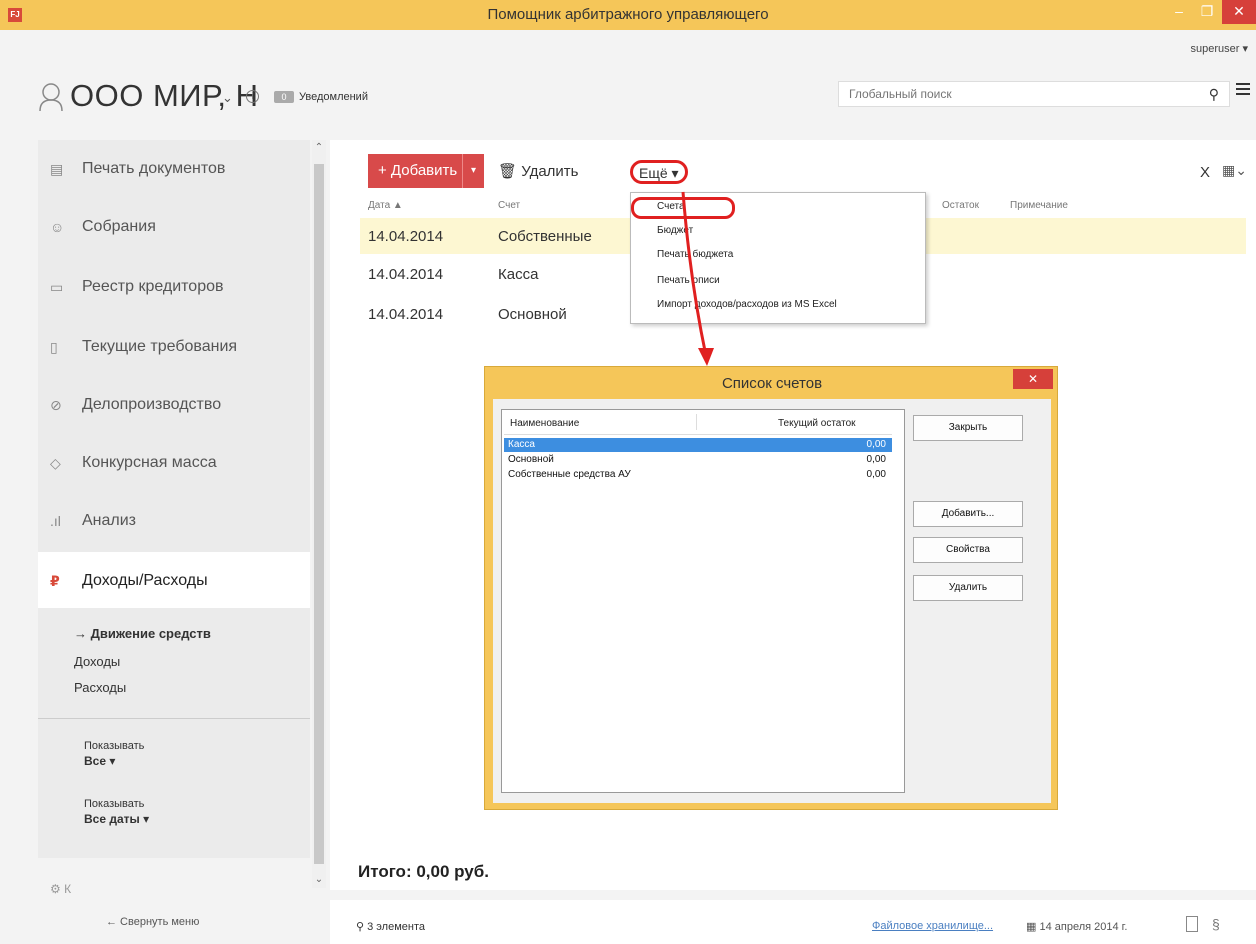 Image resolution: width=1256 pixels, height=944 pixels. I want to click on header: ООО МИР, Н ⌄ i 0 Уведомлений ⚲, so click(628, 100).